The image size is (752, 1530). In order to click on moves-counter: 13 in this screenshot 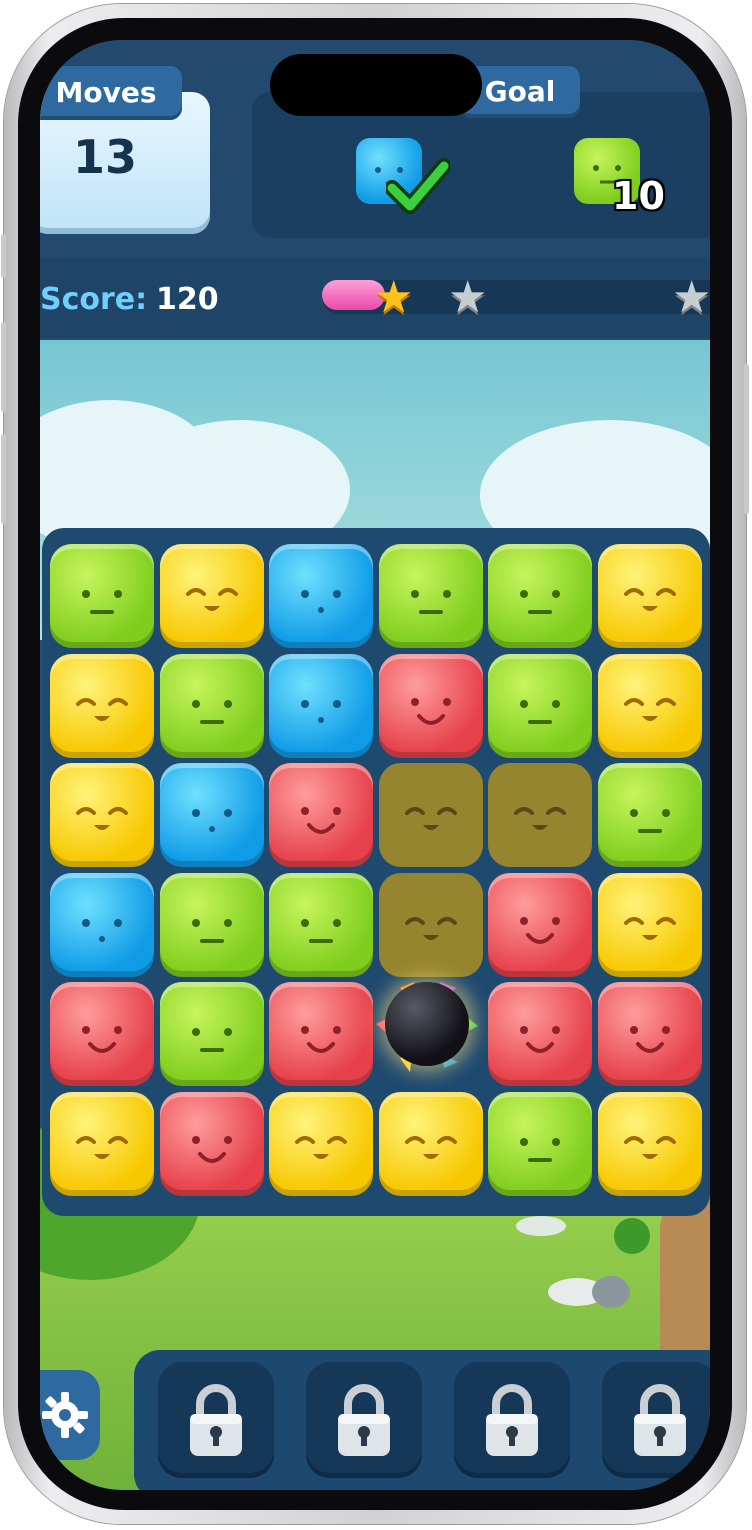, I will do `click(104, 157)`.